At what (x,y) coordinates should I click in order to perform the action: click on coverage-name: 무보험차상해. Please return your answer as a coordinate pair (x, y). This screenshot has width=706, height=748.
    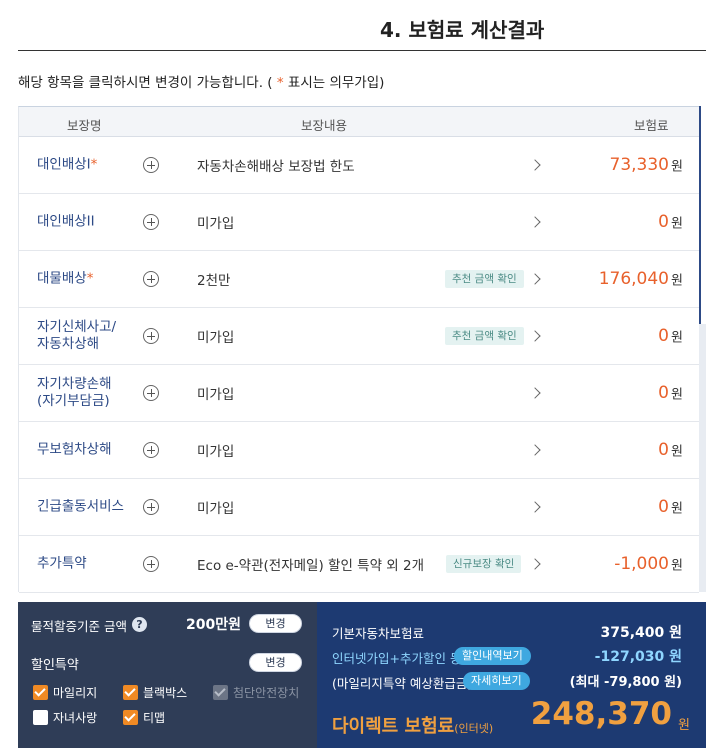
    Looking at the image, I should click on (92, 450).